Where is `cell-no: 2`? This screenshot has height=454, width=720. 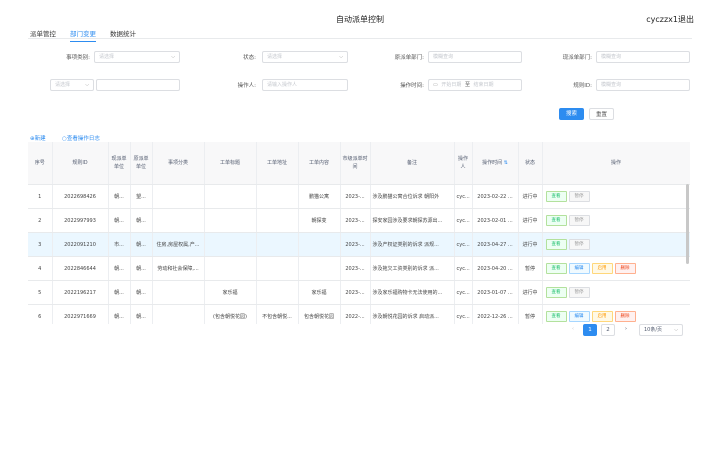
cell-no: 2 is located at coordinates (40, 220).